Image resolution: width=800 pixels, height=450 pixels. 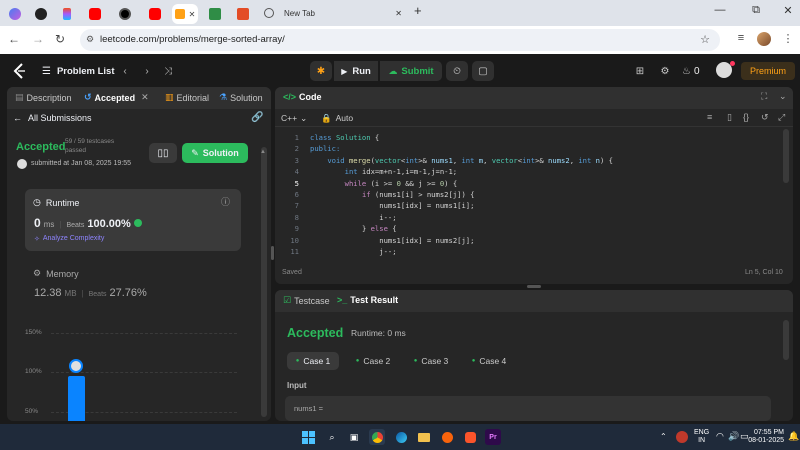 What do you see at coordinates (185, 14) in the screenshot?
I see `tab-leetcode: ✕` at bounding box center [185, 14].